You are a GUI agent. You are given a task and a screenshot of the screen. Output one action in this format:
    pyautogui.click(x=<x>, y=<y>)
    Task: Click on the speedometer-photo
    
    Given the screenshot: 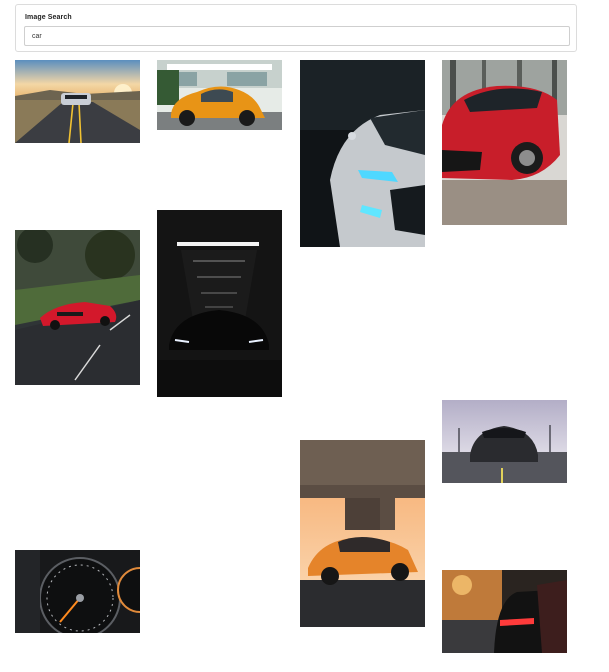 What is the action you would take?
    pyautogui.click(x=77, y=591)
    